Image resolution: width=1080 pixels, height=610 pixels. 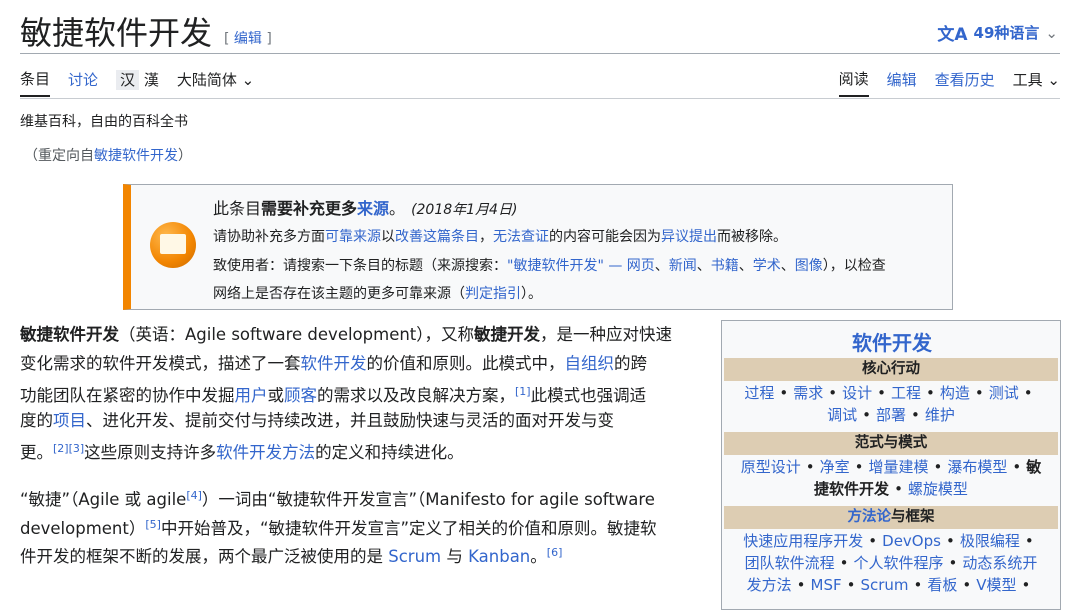 I want to click on tab-talk: 讨论, so click(x=83, y=82).